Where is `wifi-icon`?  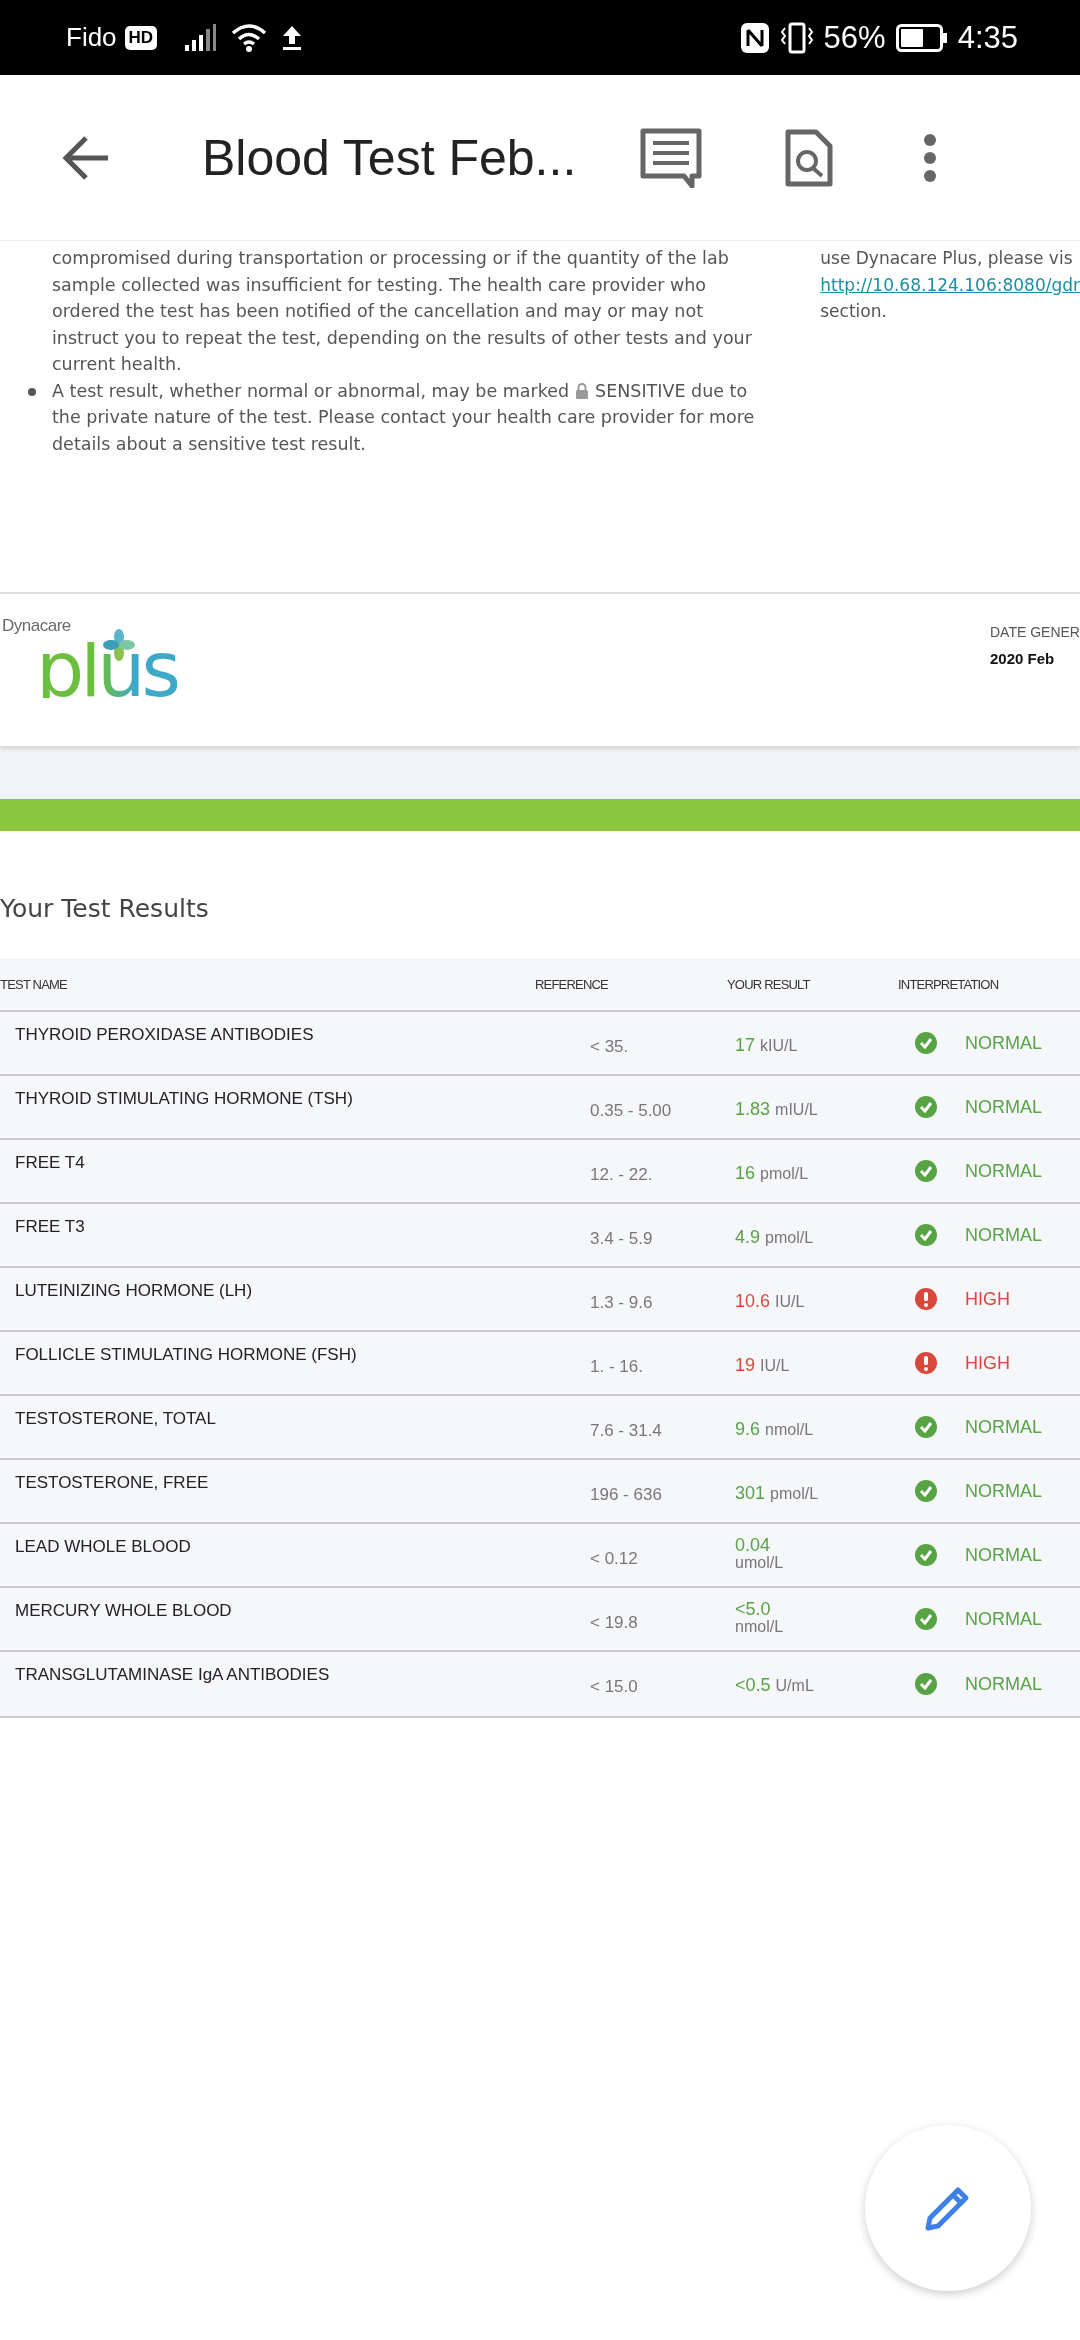 wifi-icon is located at coordinates (249, 37).